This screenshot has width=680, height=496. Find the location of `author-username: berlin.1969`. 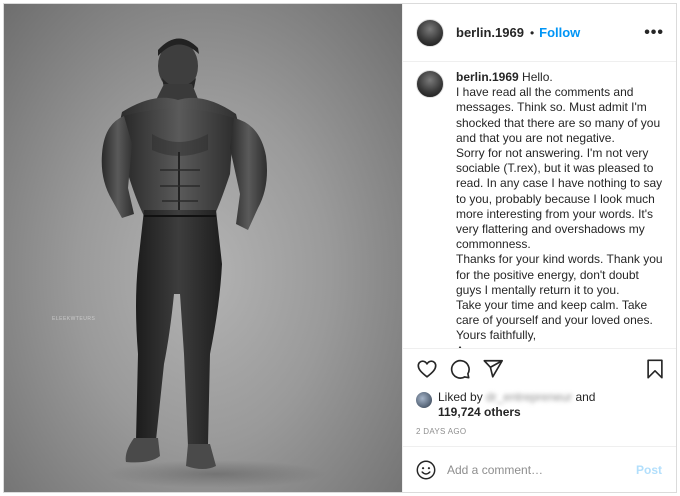

author-username: berlin.1969 is located at coordinates (490, 32).